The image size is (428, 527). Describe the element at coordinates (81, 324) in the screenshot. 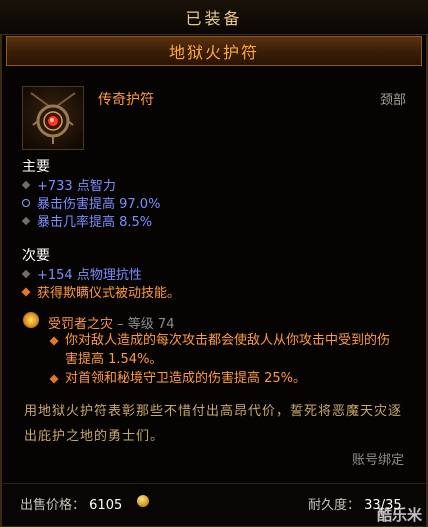

I see `passive-skill-name: 受罚者之灾` at that location.